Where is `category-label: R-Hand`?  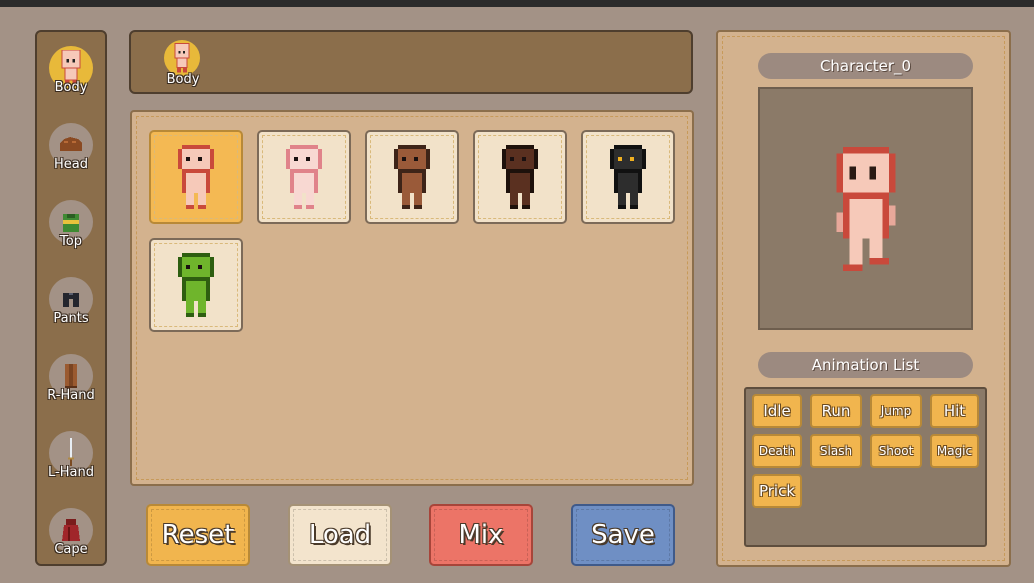 category-label: R-Hand is located at coordinates (71, 395).